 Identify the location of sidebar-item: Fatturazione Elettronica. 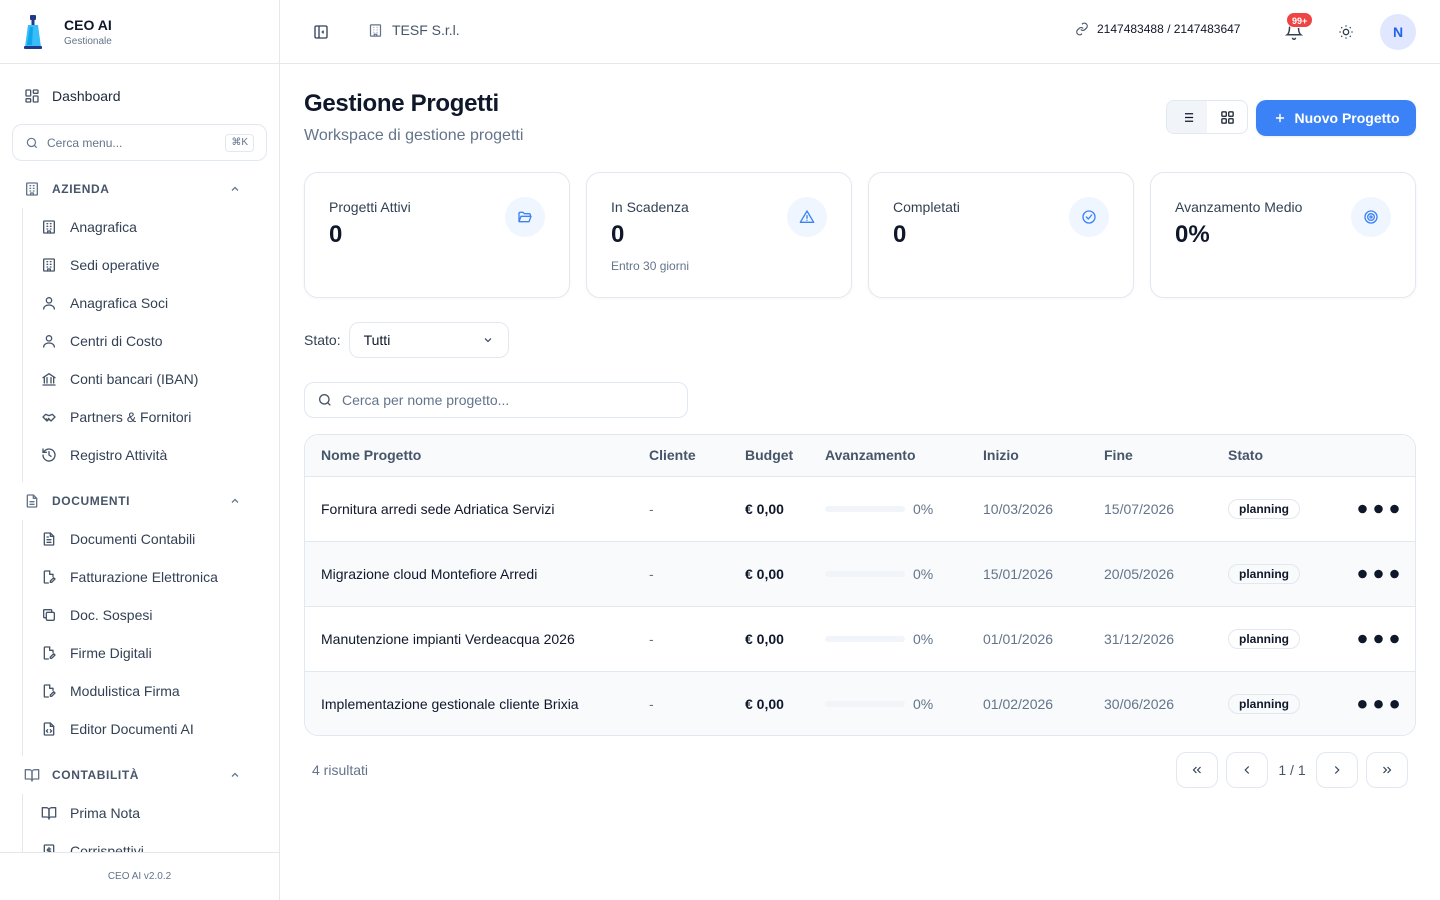
(151, 577).